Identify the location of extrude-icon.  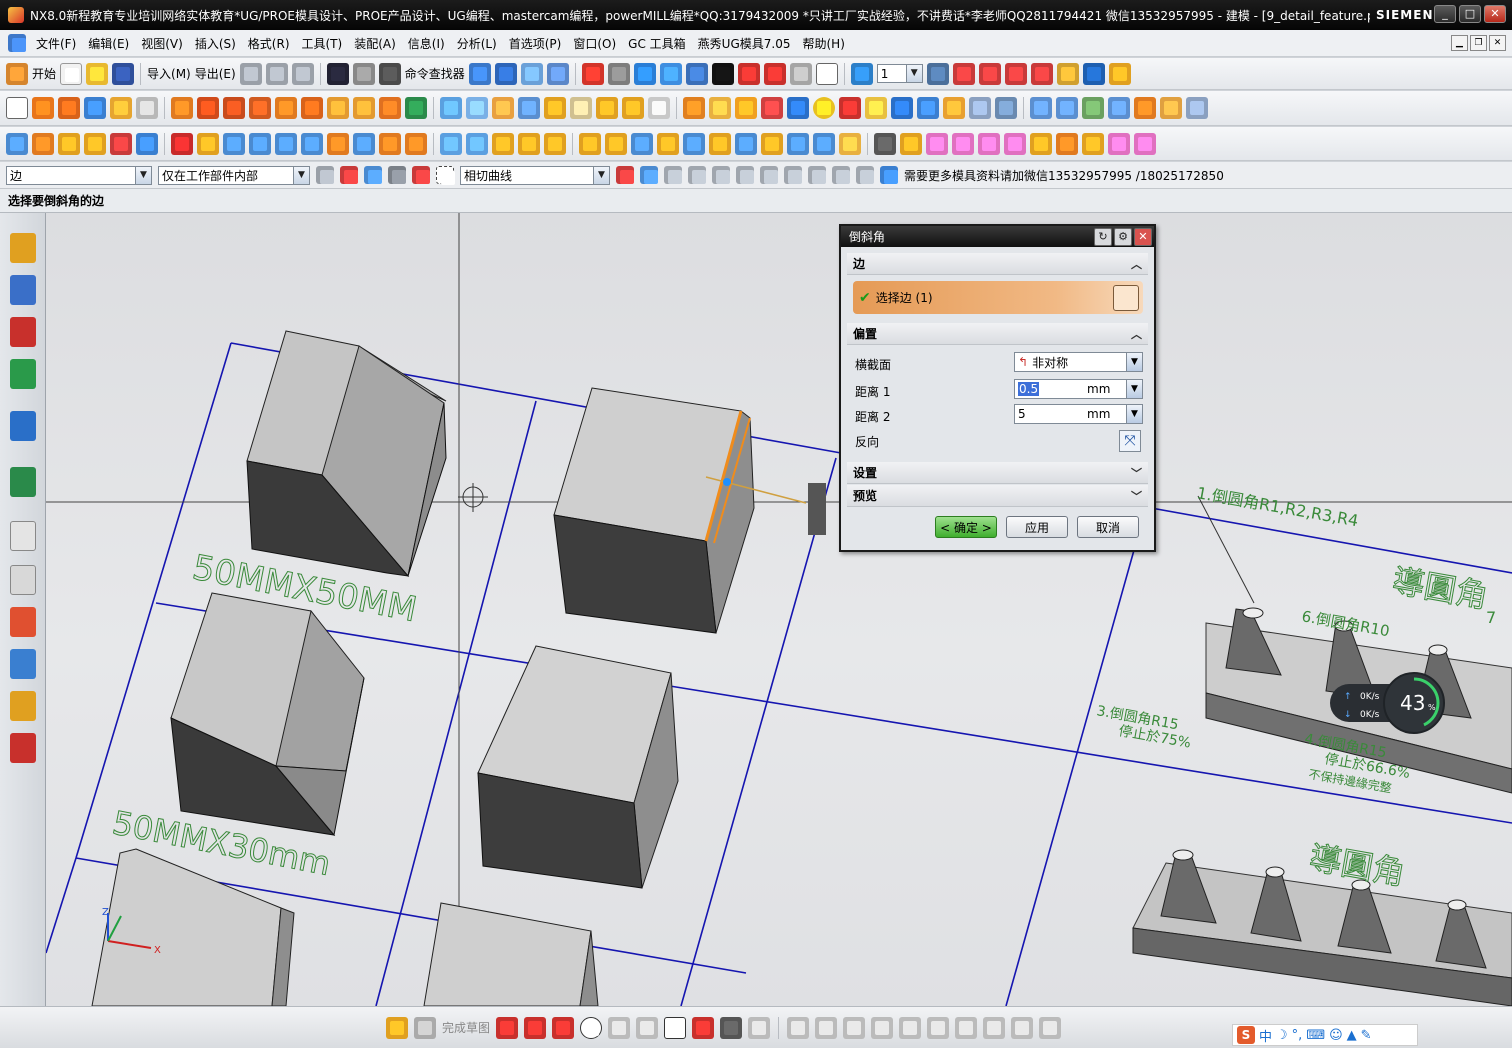
(43, 108).